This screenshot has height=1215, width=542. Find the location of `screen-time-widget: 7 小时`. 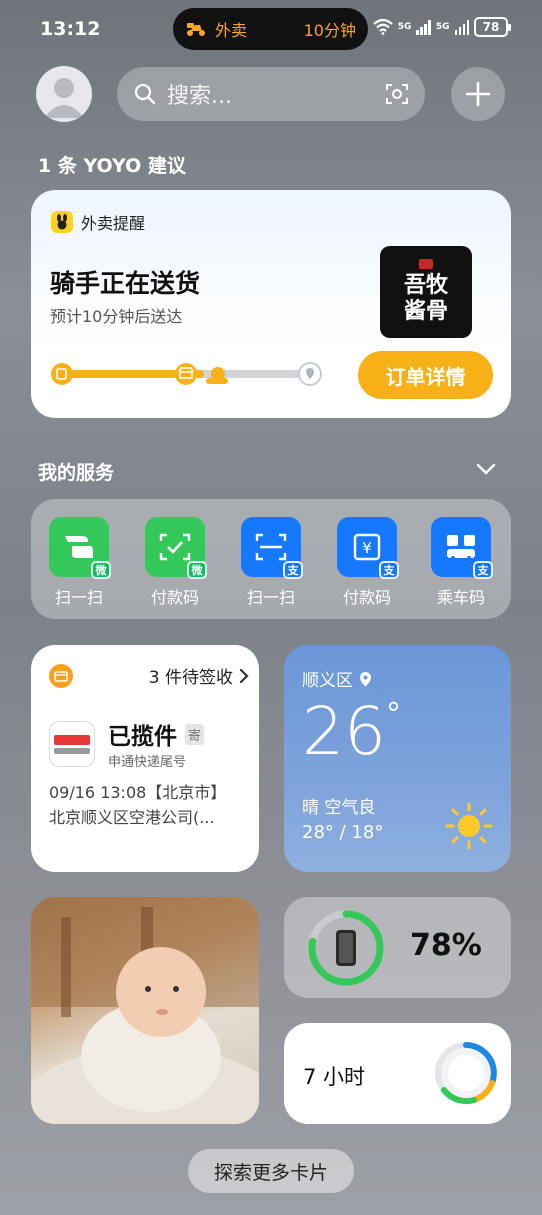

screen-time-widget: 7 小时 is located at coordinates (397, 1073).